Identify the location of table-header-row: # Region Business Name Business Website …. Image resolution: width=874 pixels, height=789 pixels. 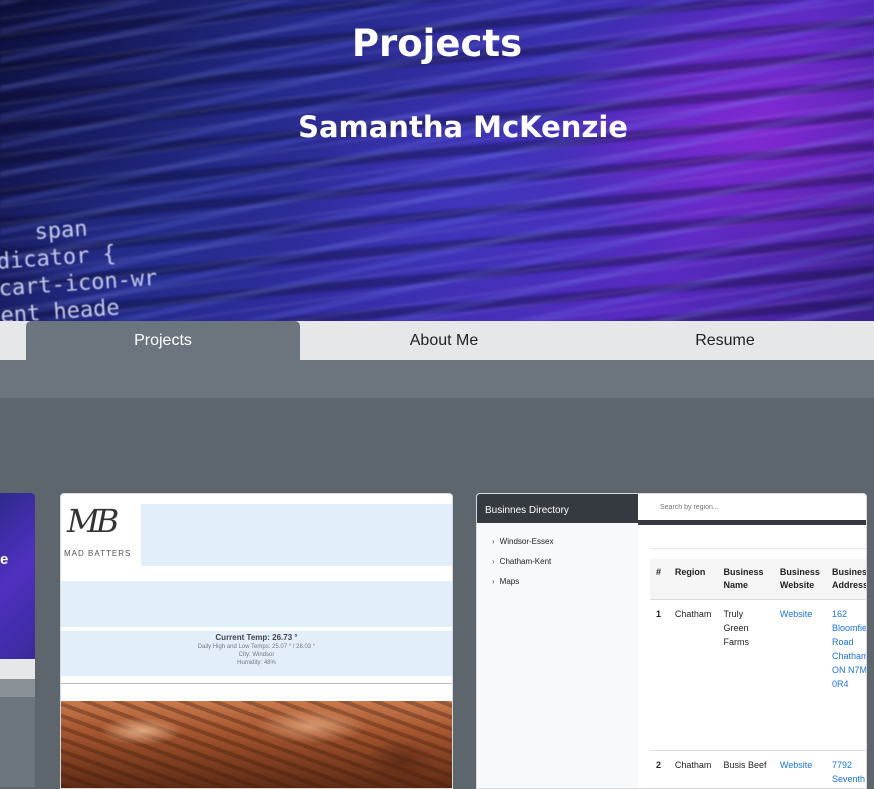
(758, 579).